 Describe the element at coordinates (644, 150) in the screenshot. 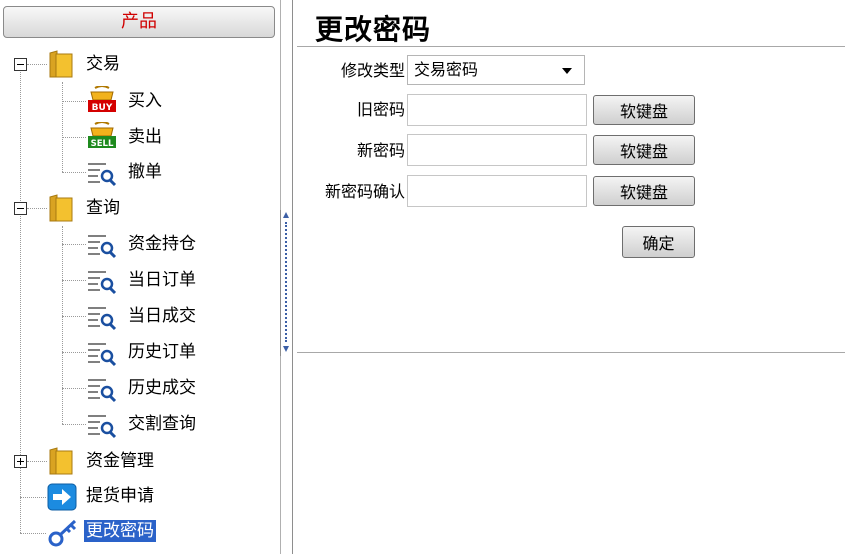

I see `new-password-keyboard-button: 软键盘` at that location.